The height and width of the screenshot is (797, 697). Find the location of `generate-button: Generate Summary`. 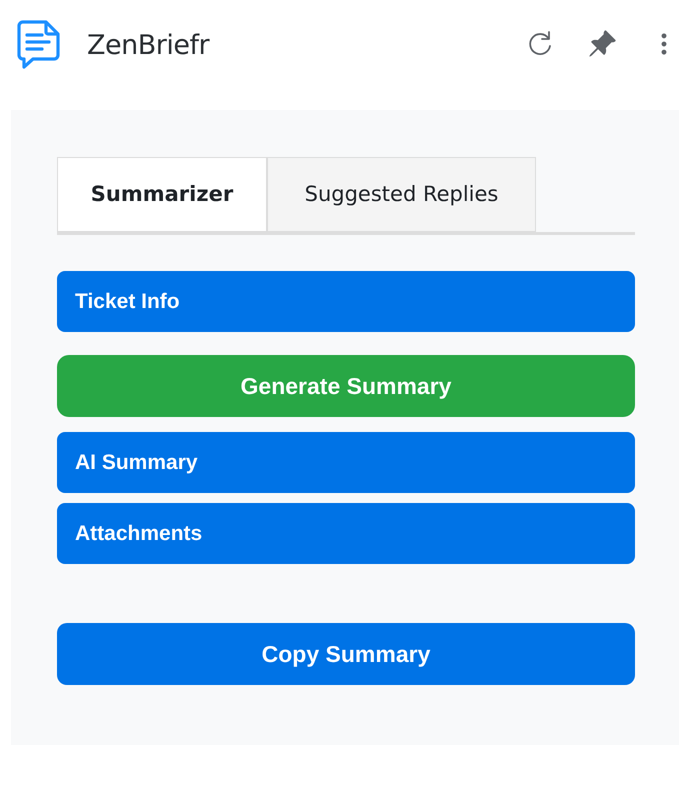

generate-button: Generate Summary is located at coordinates (346, 386).